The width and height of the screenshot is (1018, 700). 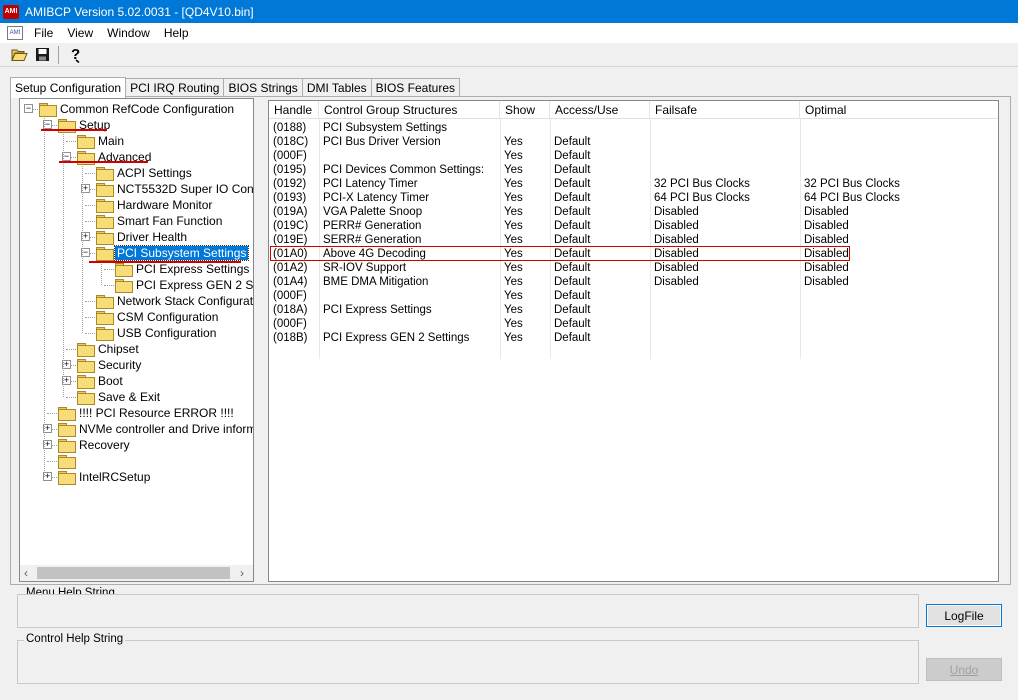 What do you see at coordinates (263, 87) in the screenshot?
I see `tab-bios-strings: BIOS Strings` at bounding box center [263, 87].